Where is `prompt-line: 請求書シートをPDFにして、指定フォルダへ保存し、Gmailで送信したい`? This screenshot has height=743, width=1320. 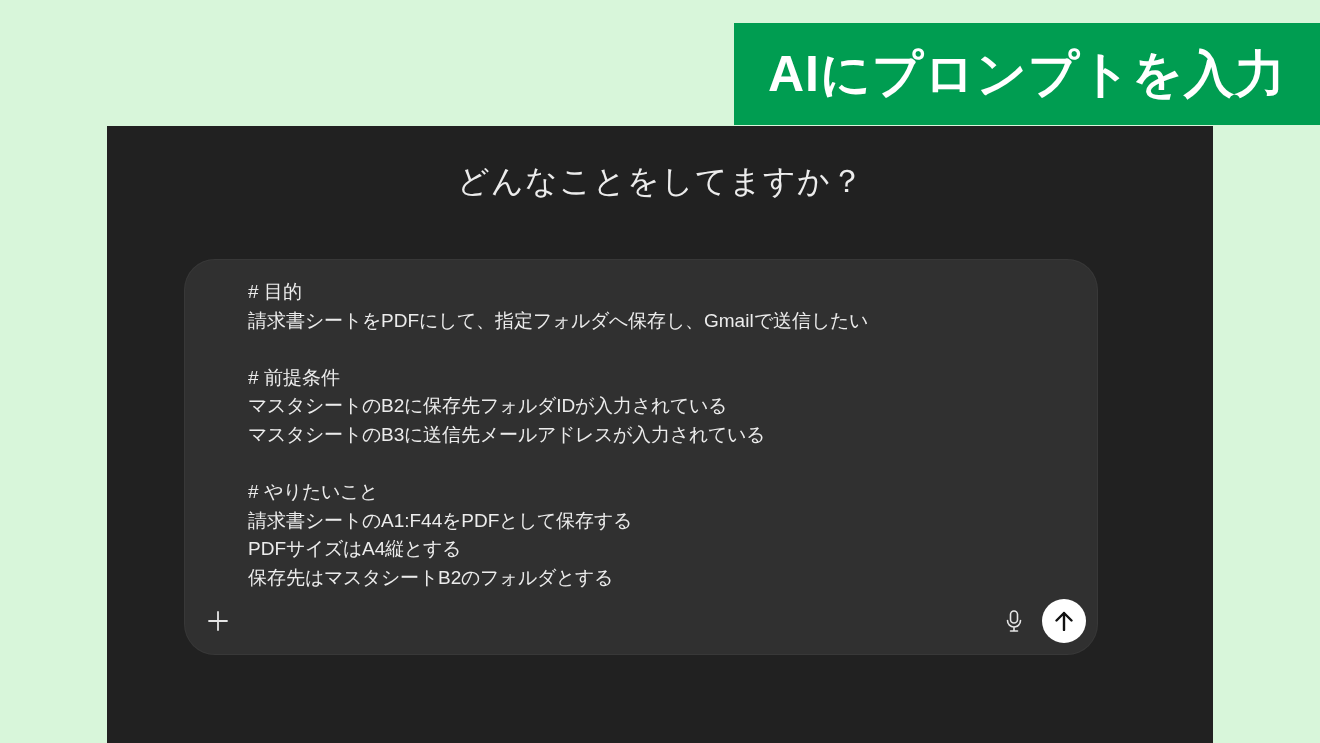 prompt-line: 請求書シートをPDFにして、指定フォルダへ保存し、Gmailで送信したい is located at coordinates (558, 320).